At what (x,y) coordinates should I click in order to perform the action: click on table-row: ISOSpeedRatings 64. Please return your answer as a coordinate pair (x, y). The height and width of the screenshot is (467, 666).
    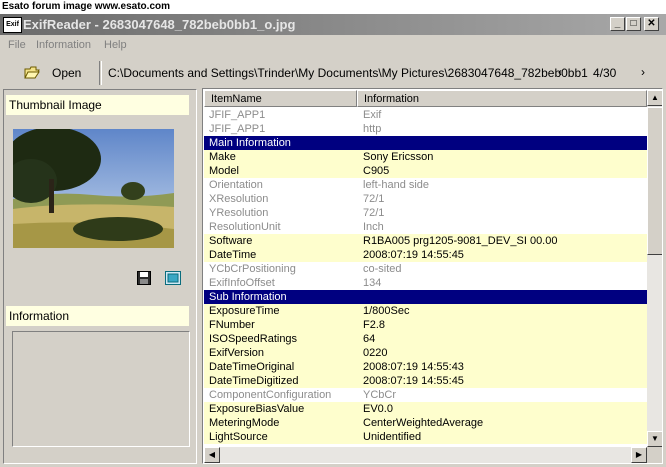
    Looking at the image, I should click on (425, 339).